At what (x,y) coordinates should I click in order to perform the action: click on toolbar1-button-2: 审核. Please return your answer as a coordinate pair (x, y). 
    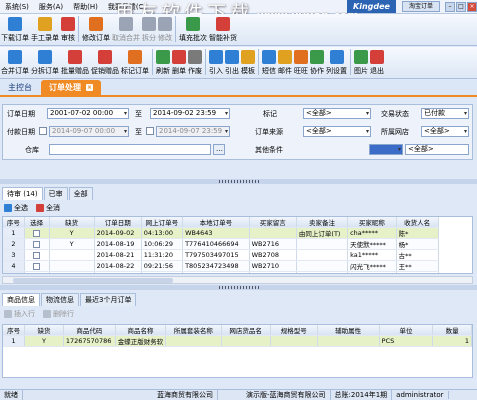
    Looking at the image, I should click on (68, 29).